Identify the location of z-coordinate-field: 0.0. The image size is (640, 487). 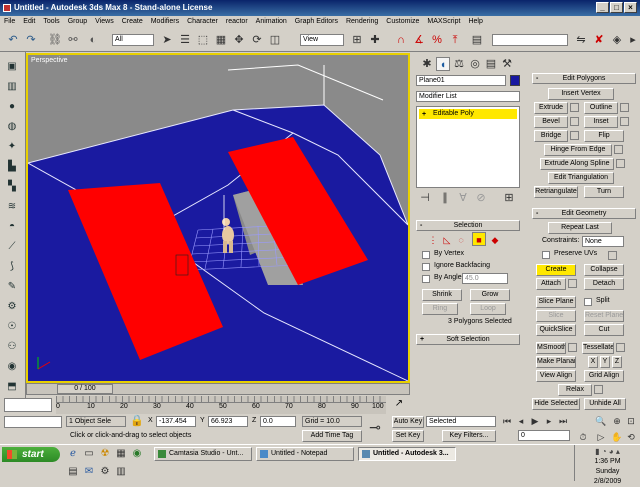
(278, 421).